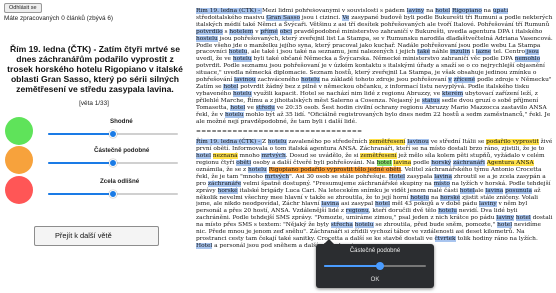  I want to click on highlighted-word: horský, so click(441, 163).